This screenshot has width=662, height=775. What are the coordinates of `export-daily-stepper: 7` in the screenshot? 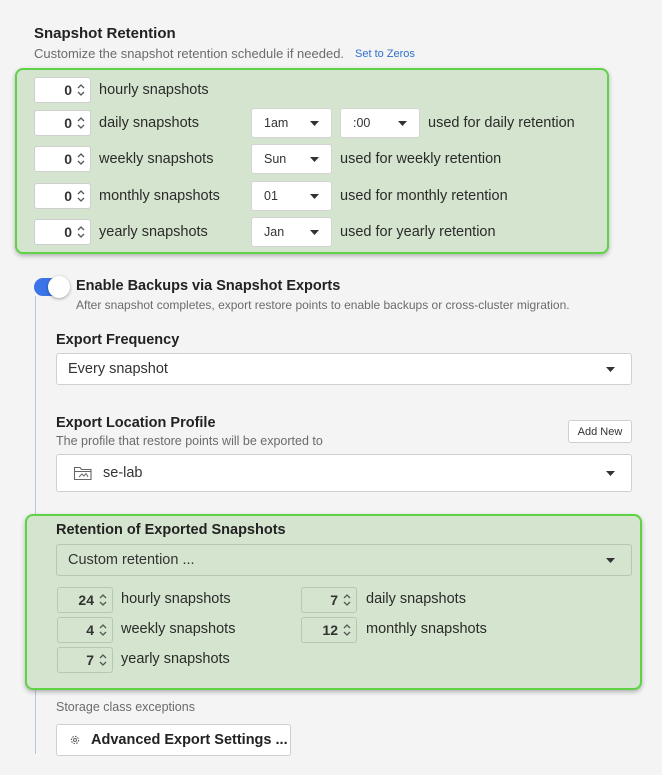 It's located at (329, 600).